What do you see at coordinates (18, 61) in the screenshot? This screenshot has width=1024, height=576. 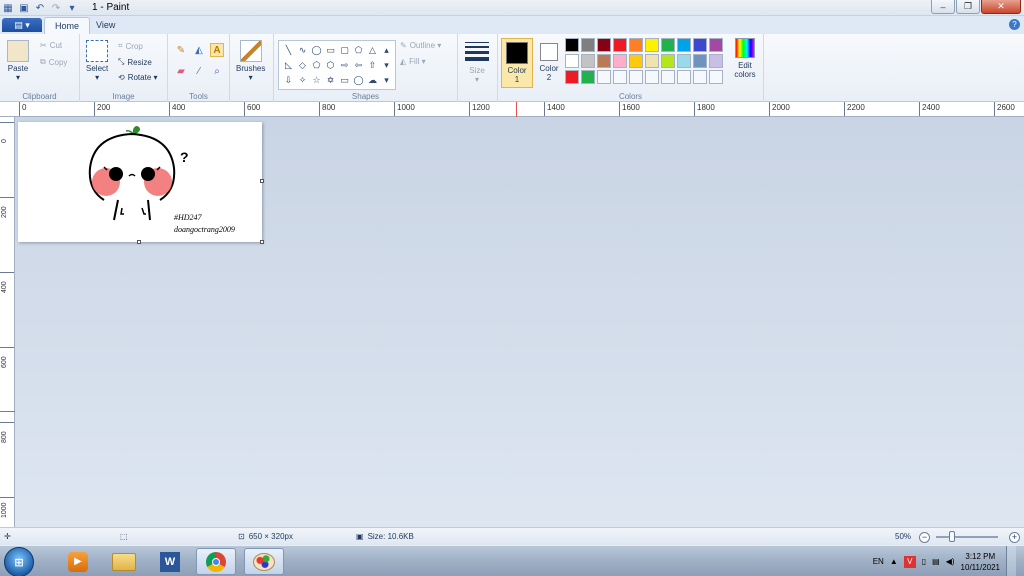 I see `paste-button: Paste ▾` at bounding box center [18, 61].